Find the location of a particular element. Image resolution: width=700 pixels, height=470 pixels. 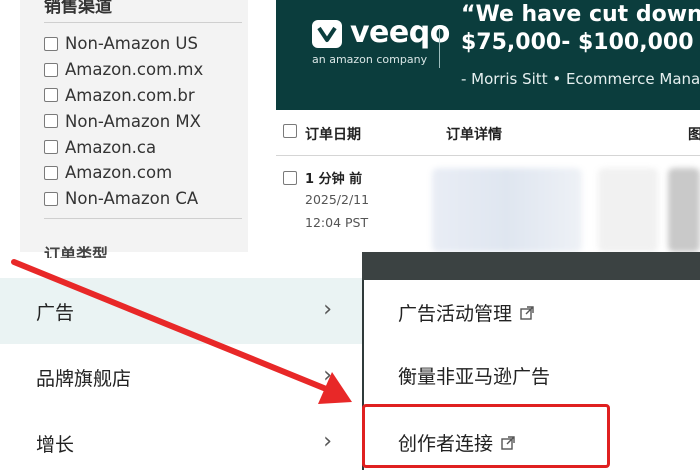

menu-item-ads: 广告 › is located at coordinates (181, 311).